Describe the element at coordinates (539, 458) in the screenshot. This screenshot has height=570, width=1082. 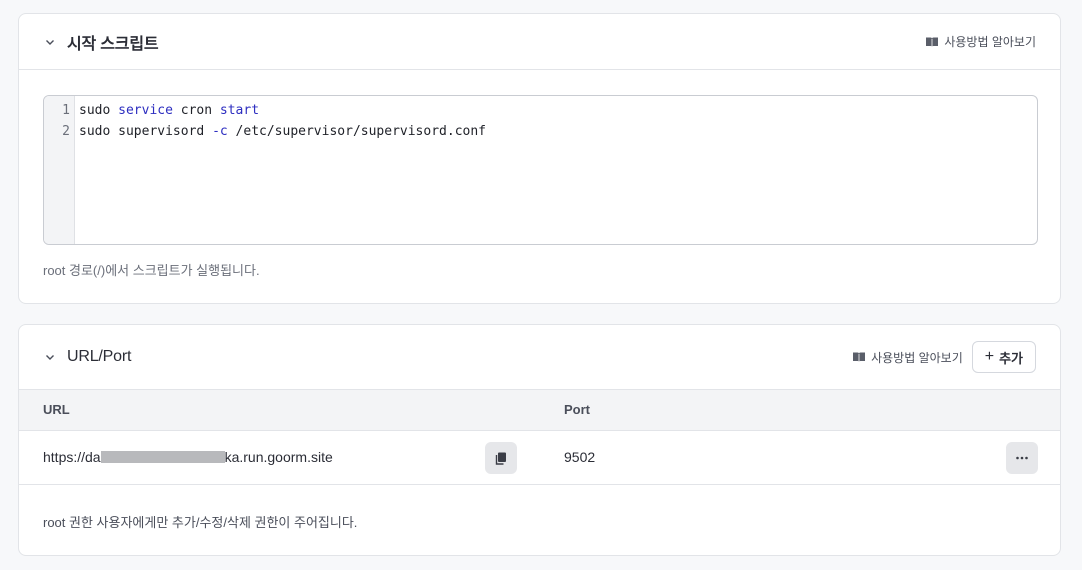
I see `table-row: https://da ka.run.goorm.site 9502` at that location.